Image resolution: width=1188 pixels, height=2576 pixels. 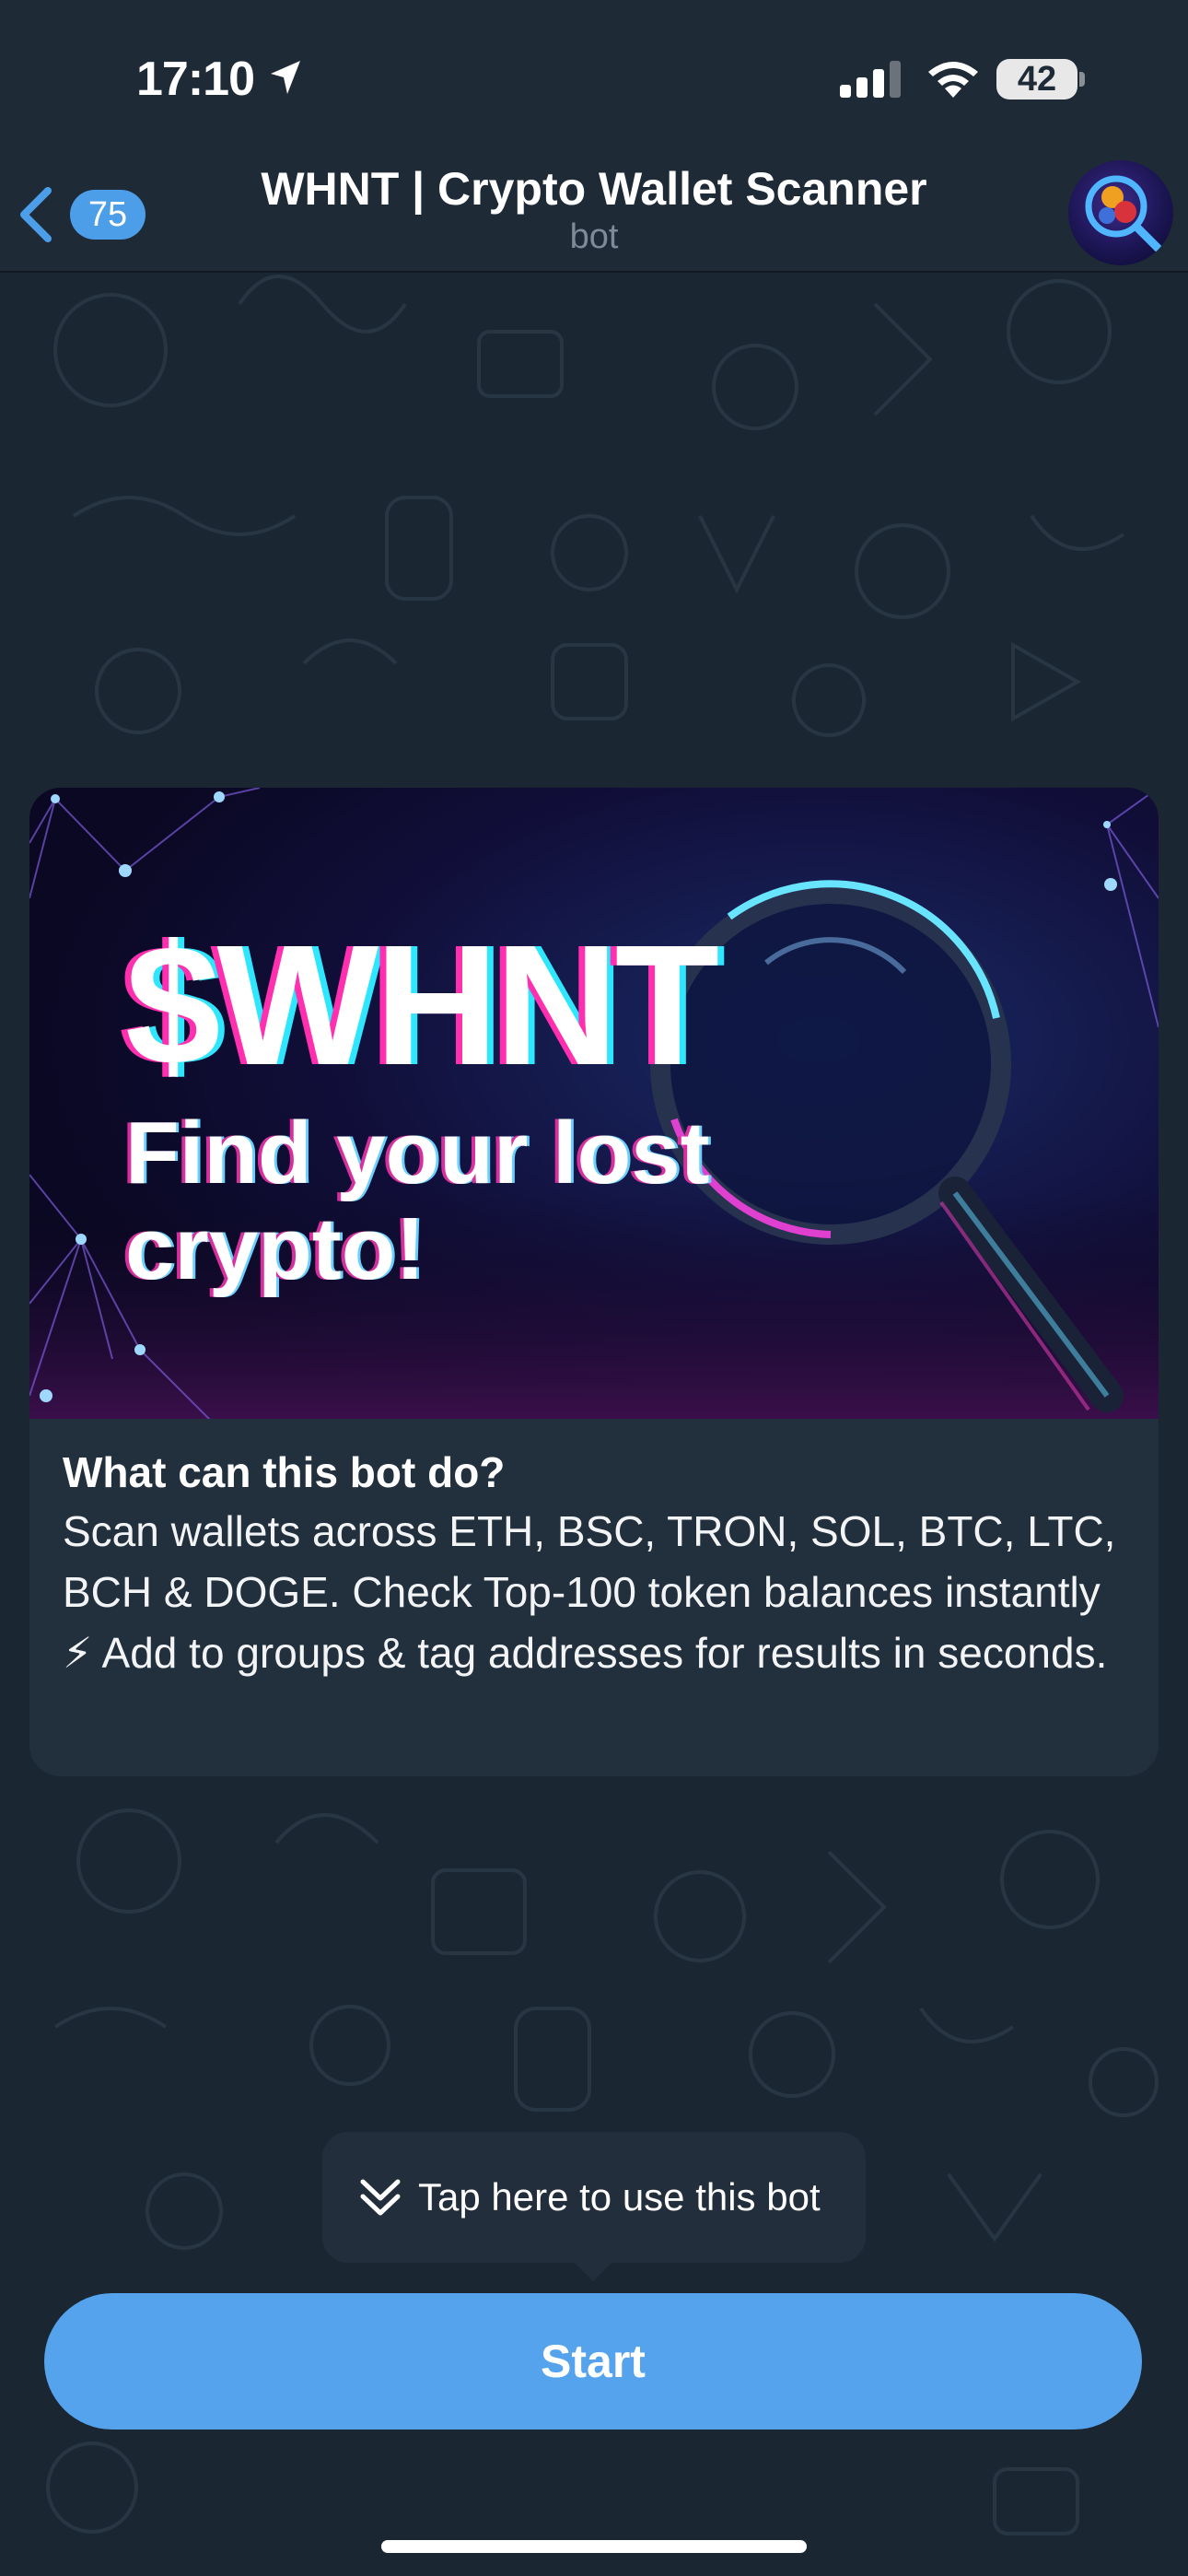 What do you see at coordinates (195, 79) in the screenshot?
I see `status-time: 17:10` at bounding box center [195, 79].